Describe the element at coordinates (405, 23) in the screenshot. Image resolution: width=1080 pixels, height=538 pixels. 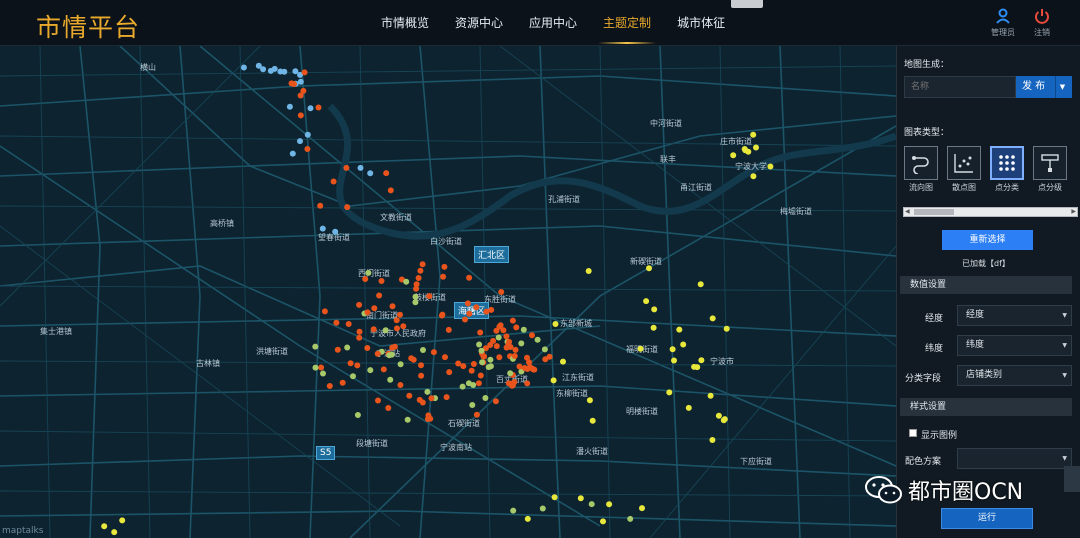
I see `nav-market-overview: 市情概览` at that location.